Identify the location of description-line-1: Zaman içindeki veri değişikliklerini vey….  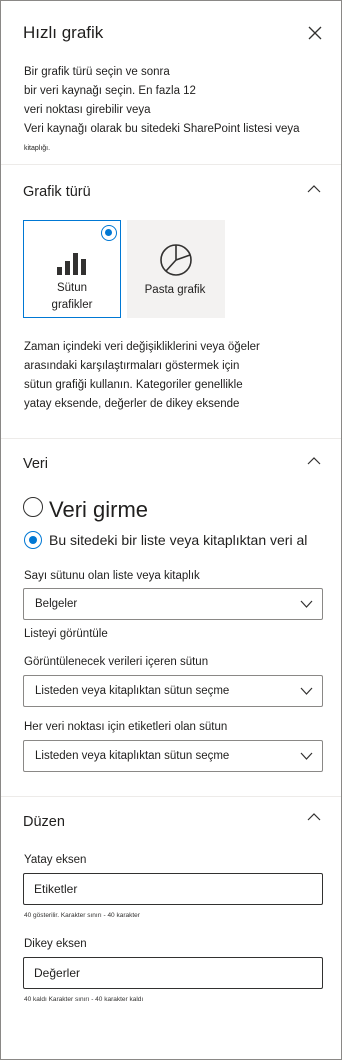
(142, 347).